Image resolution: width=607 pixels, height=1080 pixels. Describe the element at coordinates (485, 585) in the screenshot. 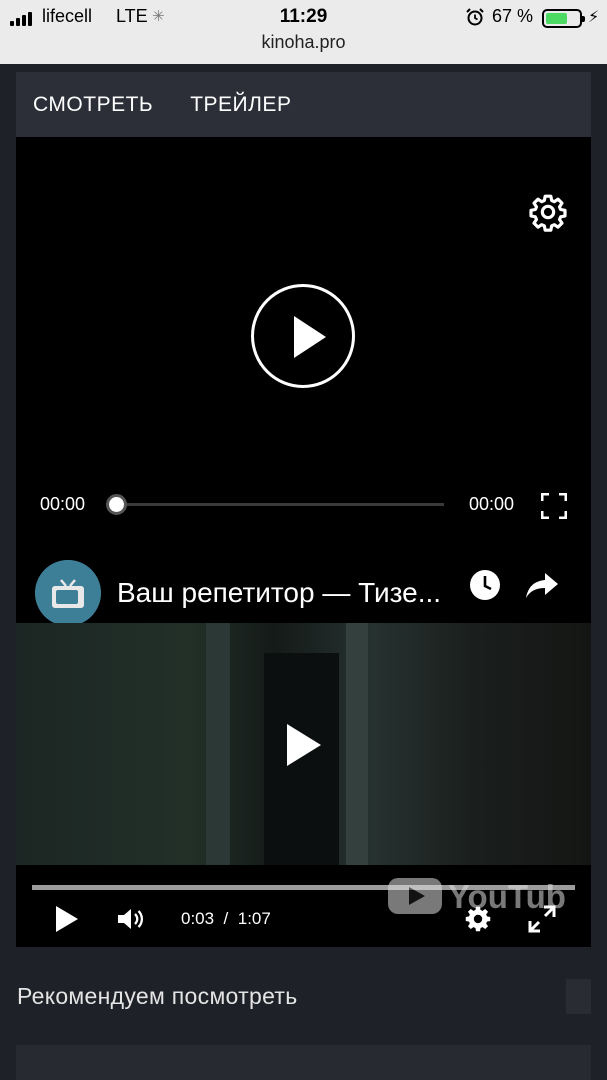

I see `clock-icon` at that location.